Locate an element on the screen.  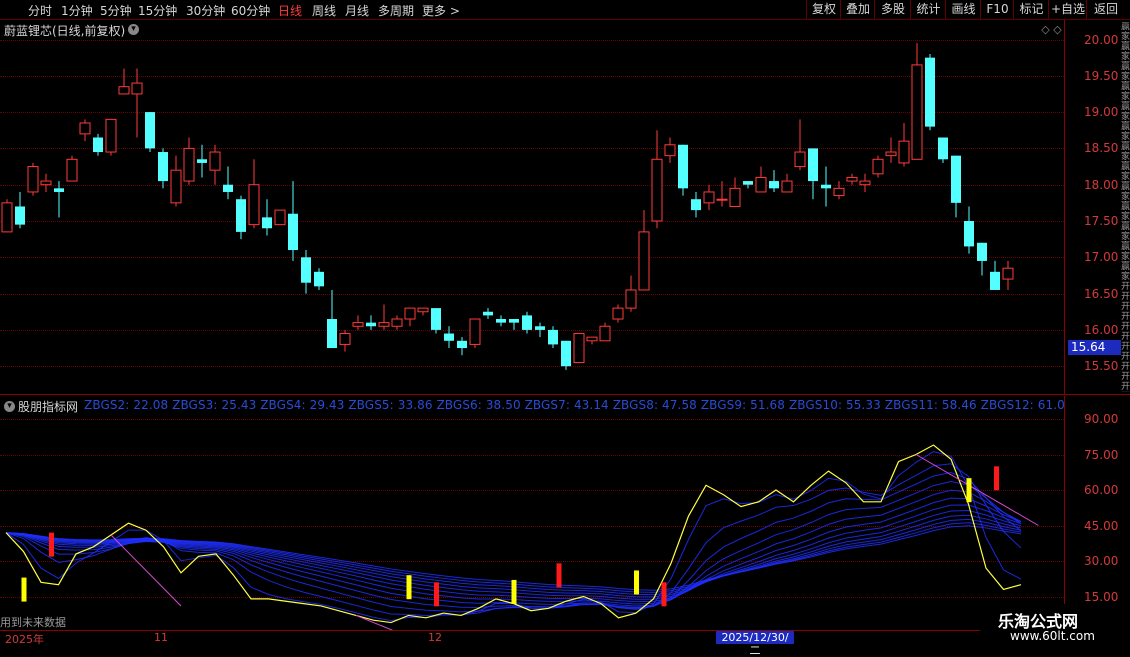
watermark-url: www.60lt.com is located at coordinates (1052, 636).